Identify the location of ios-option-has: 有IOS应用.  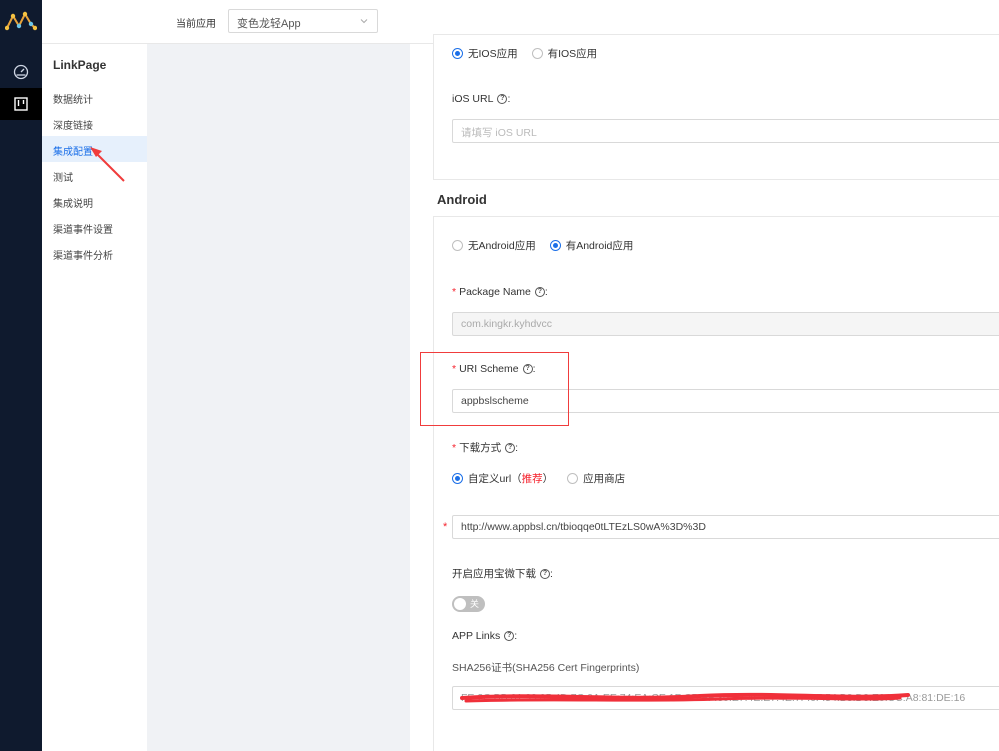
(564, 53).